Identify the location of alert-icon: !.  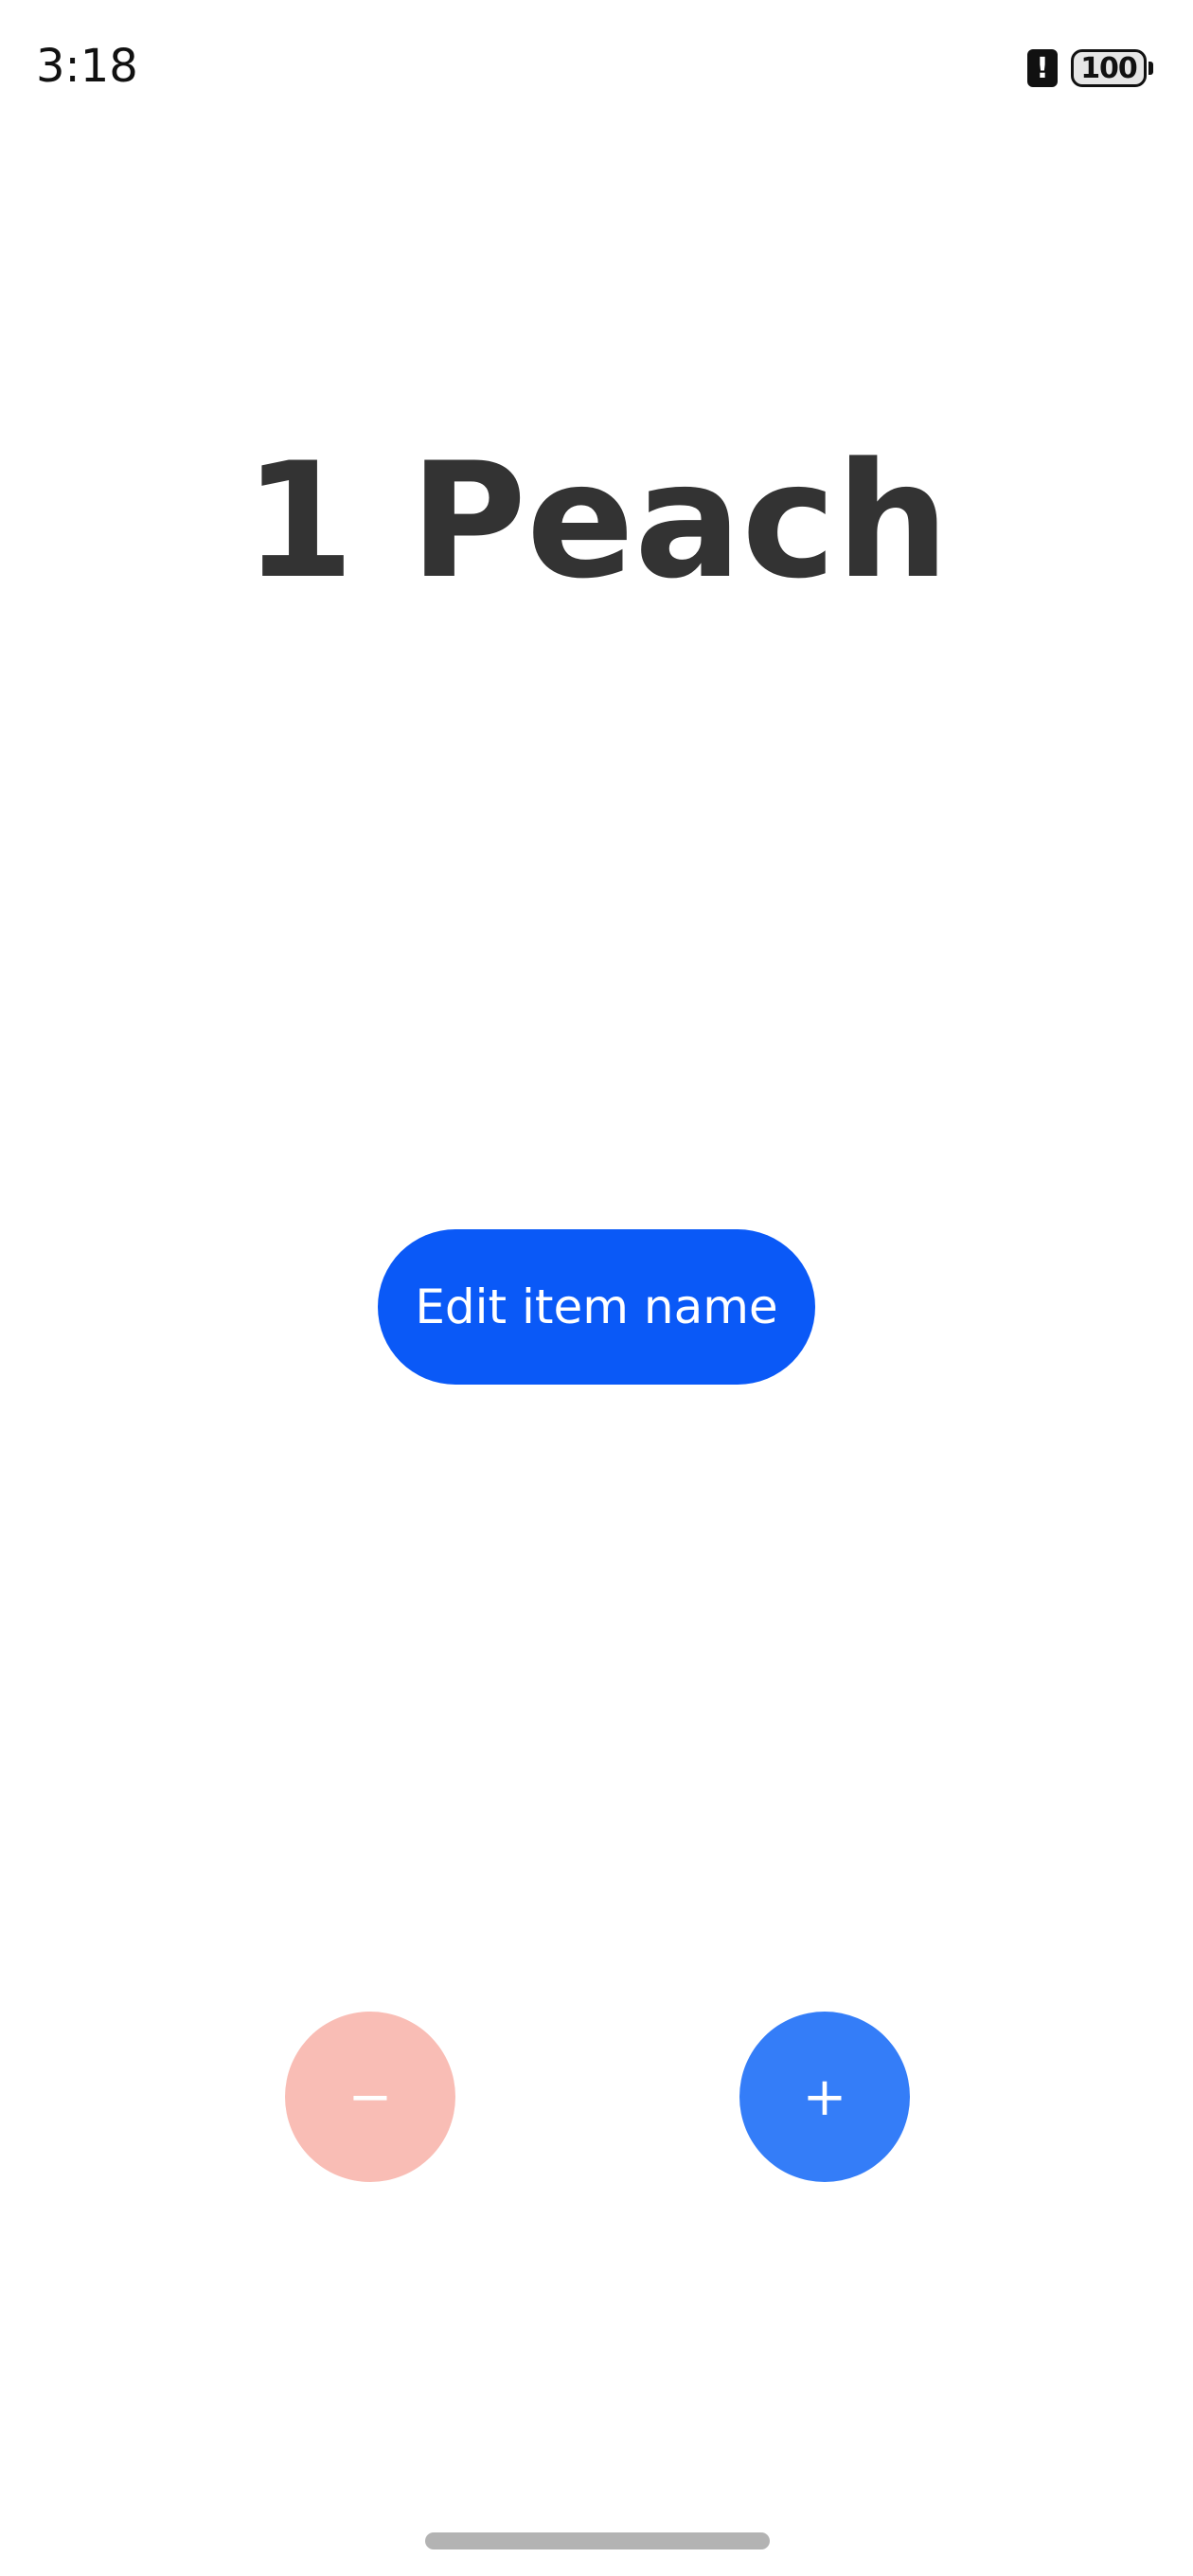
(1042, 68).